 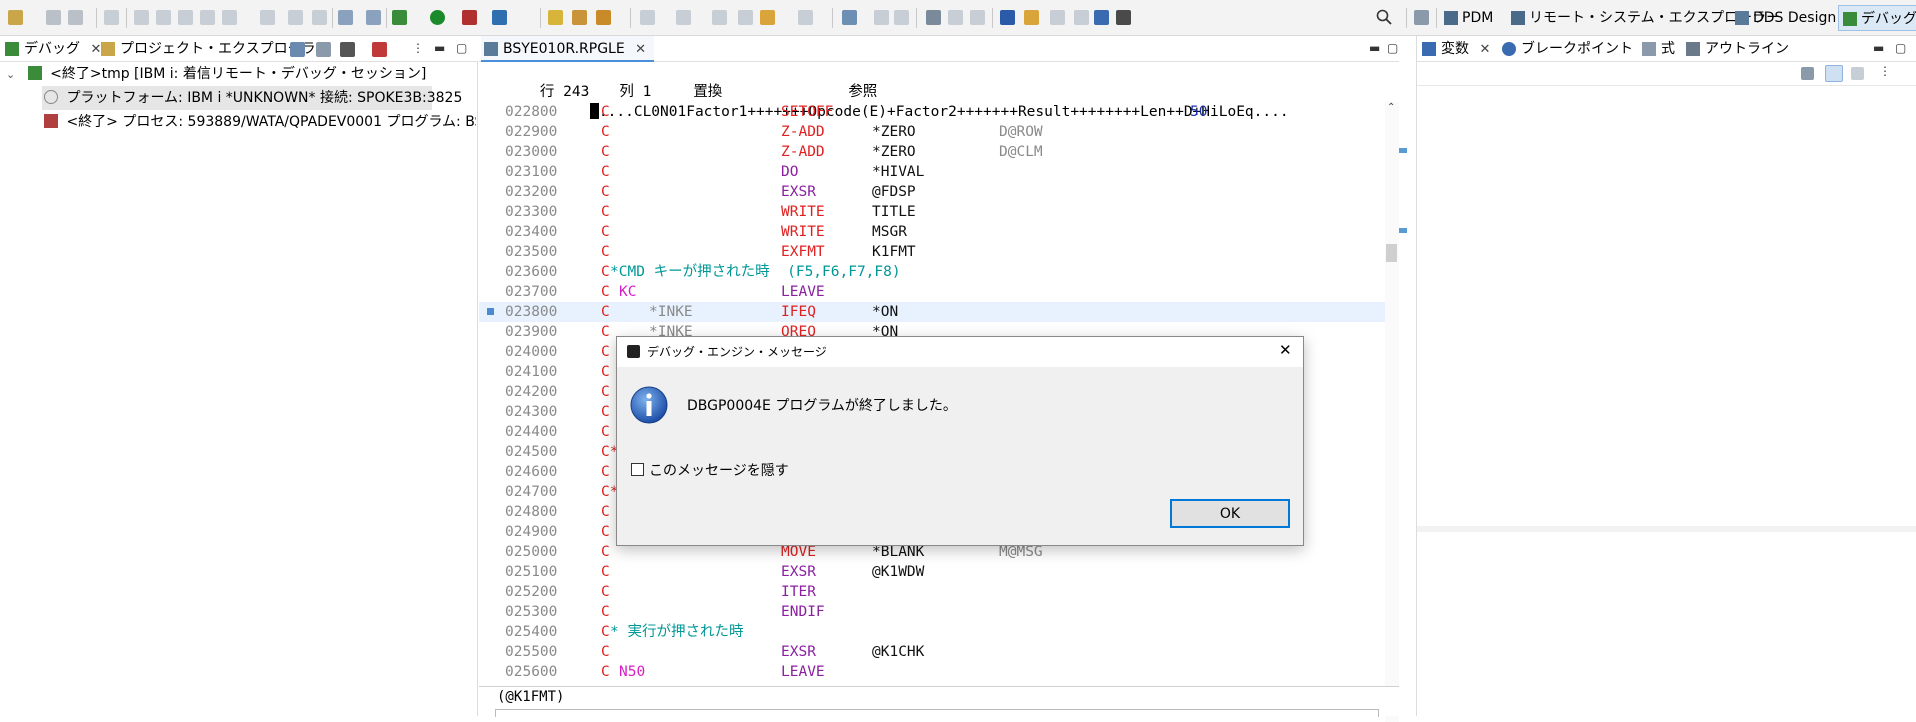 I want to click on hide-message-checkbox, so click(x=637, y=469).